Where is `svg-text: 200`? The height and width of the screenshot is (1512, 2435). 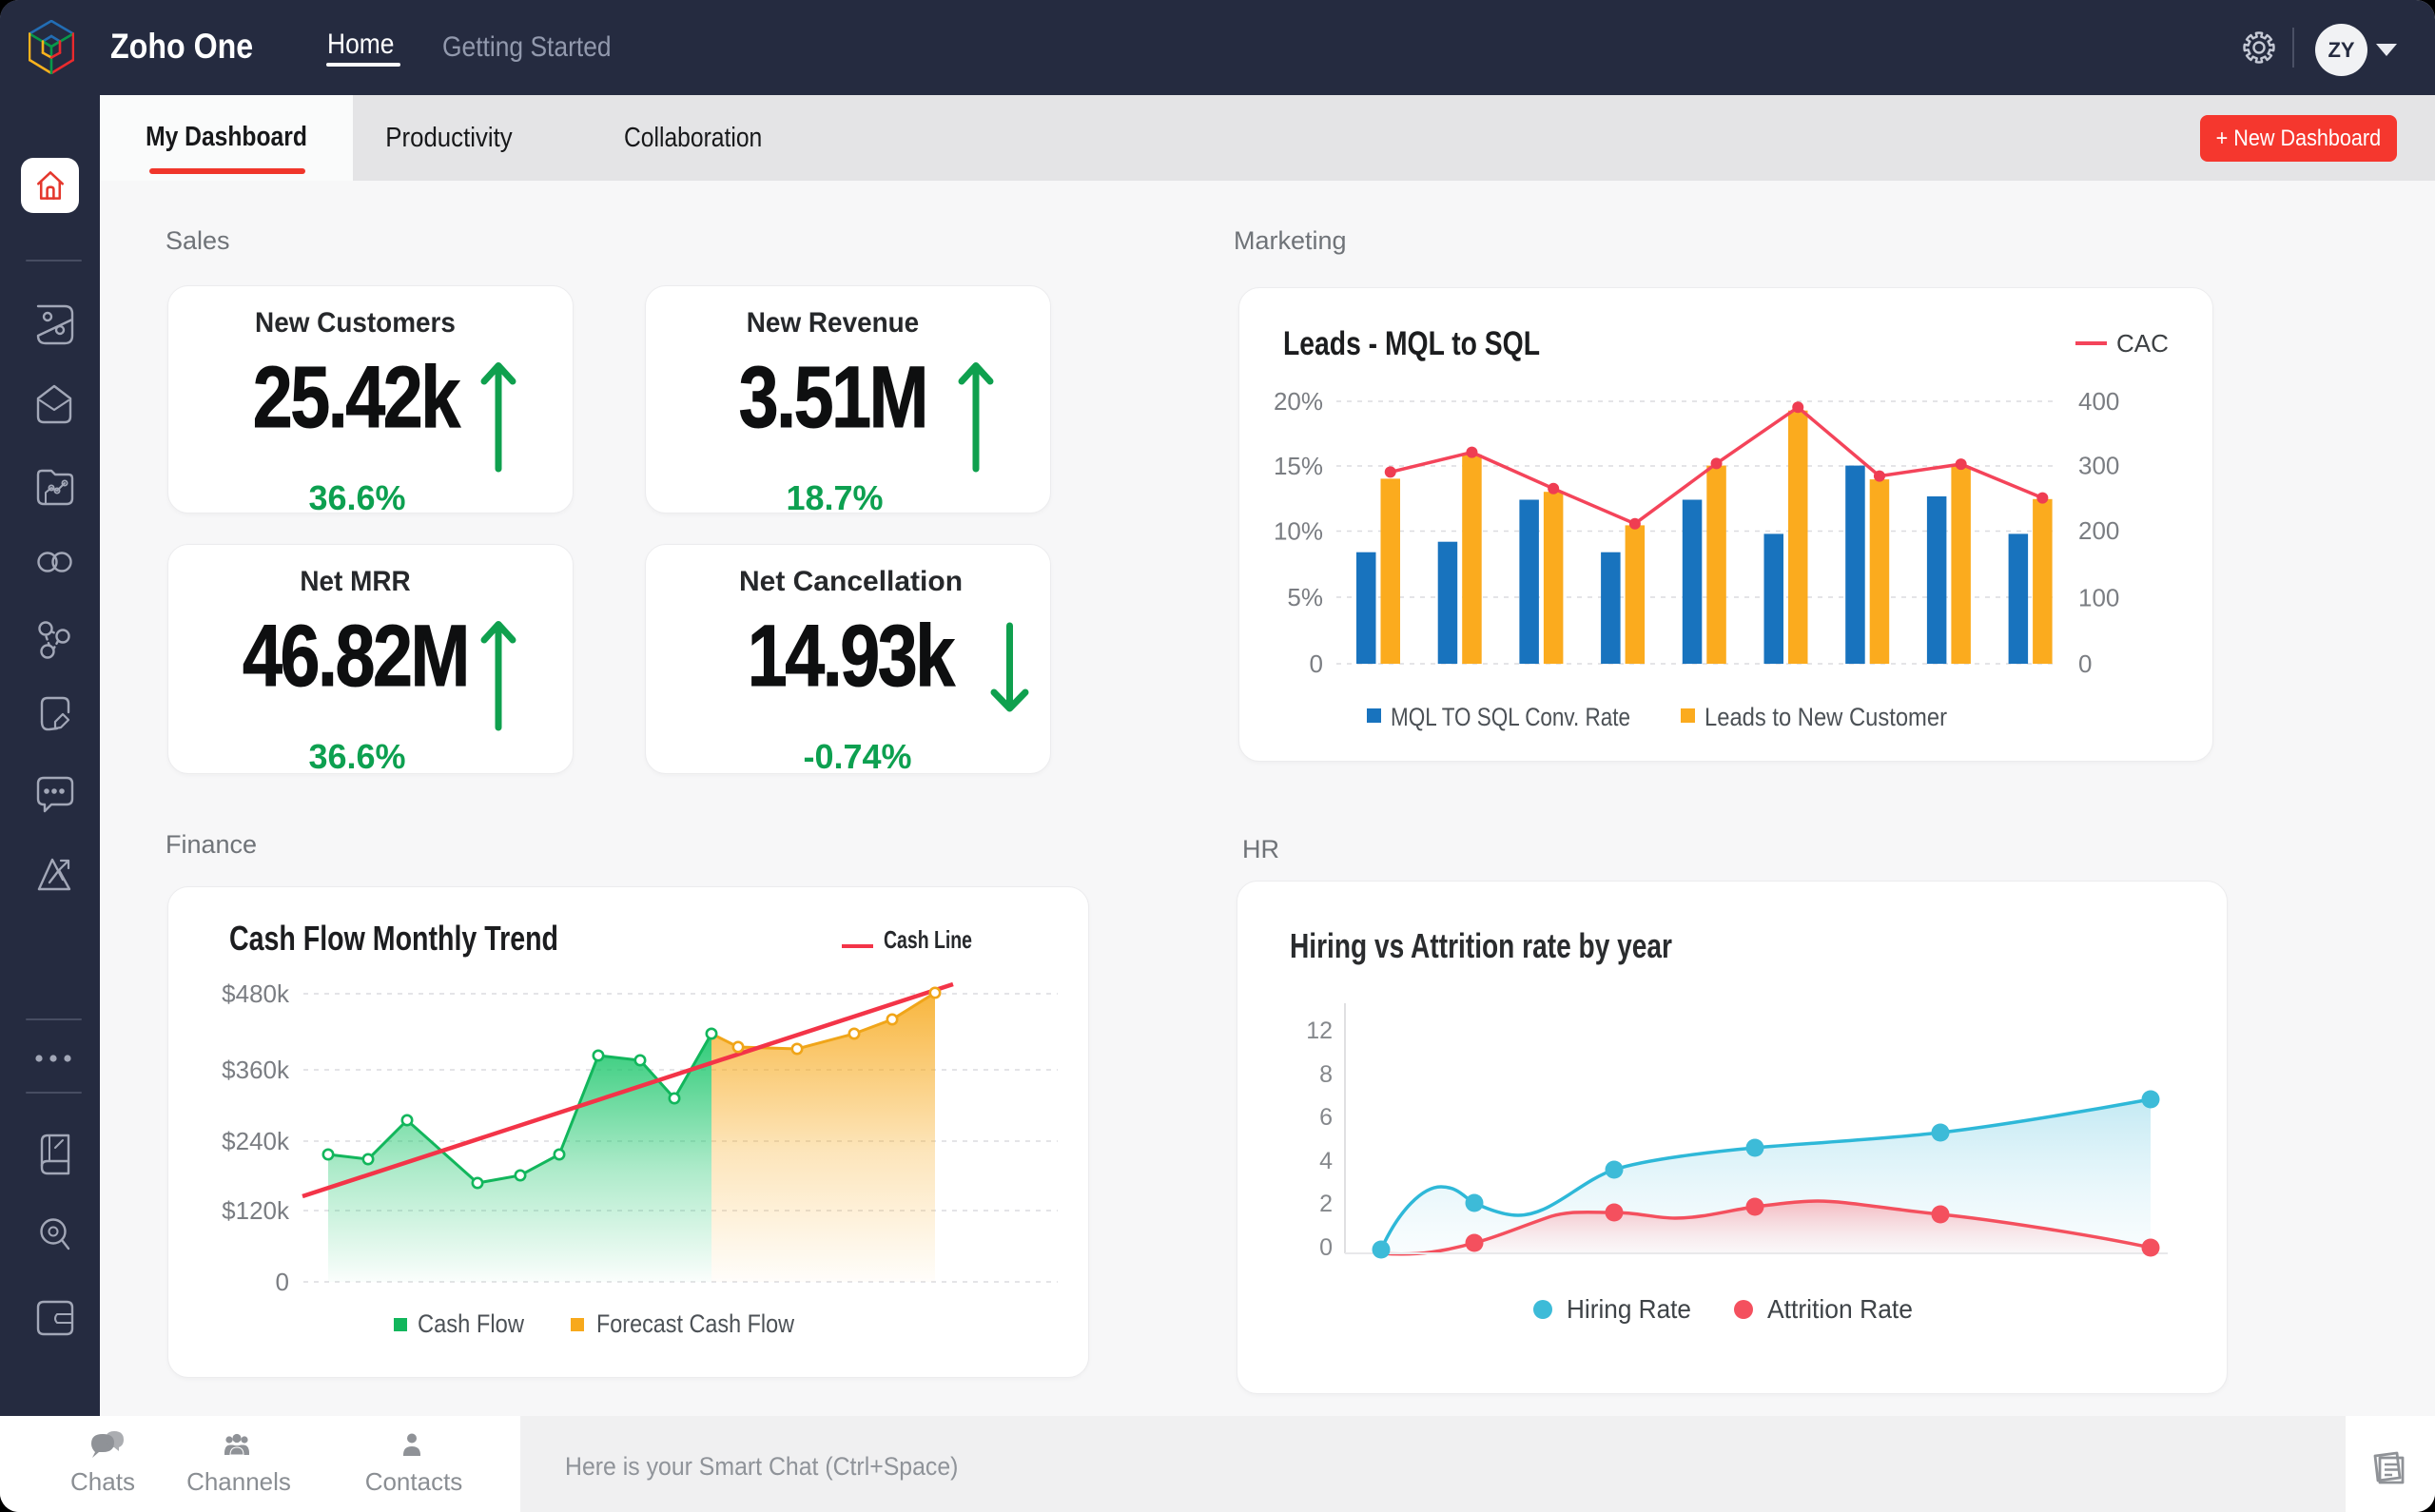 svg-text: 200 is located at coordinates (2098, 530).